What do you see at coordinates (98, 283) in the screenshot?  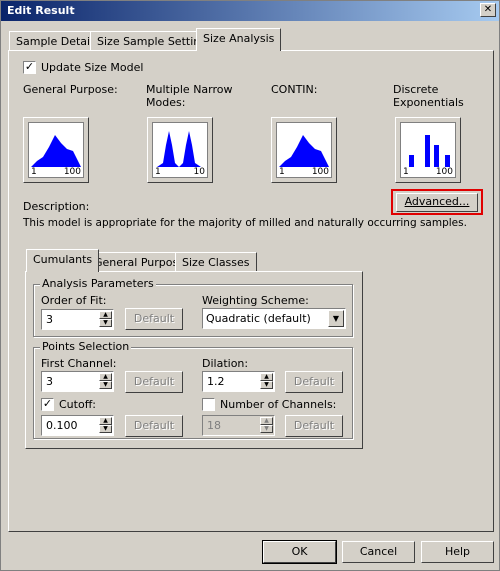 I see `group-legend: Analysis Parameters` at bounding box center [98, 283].